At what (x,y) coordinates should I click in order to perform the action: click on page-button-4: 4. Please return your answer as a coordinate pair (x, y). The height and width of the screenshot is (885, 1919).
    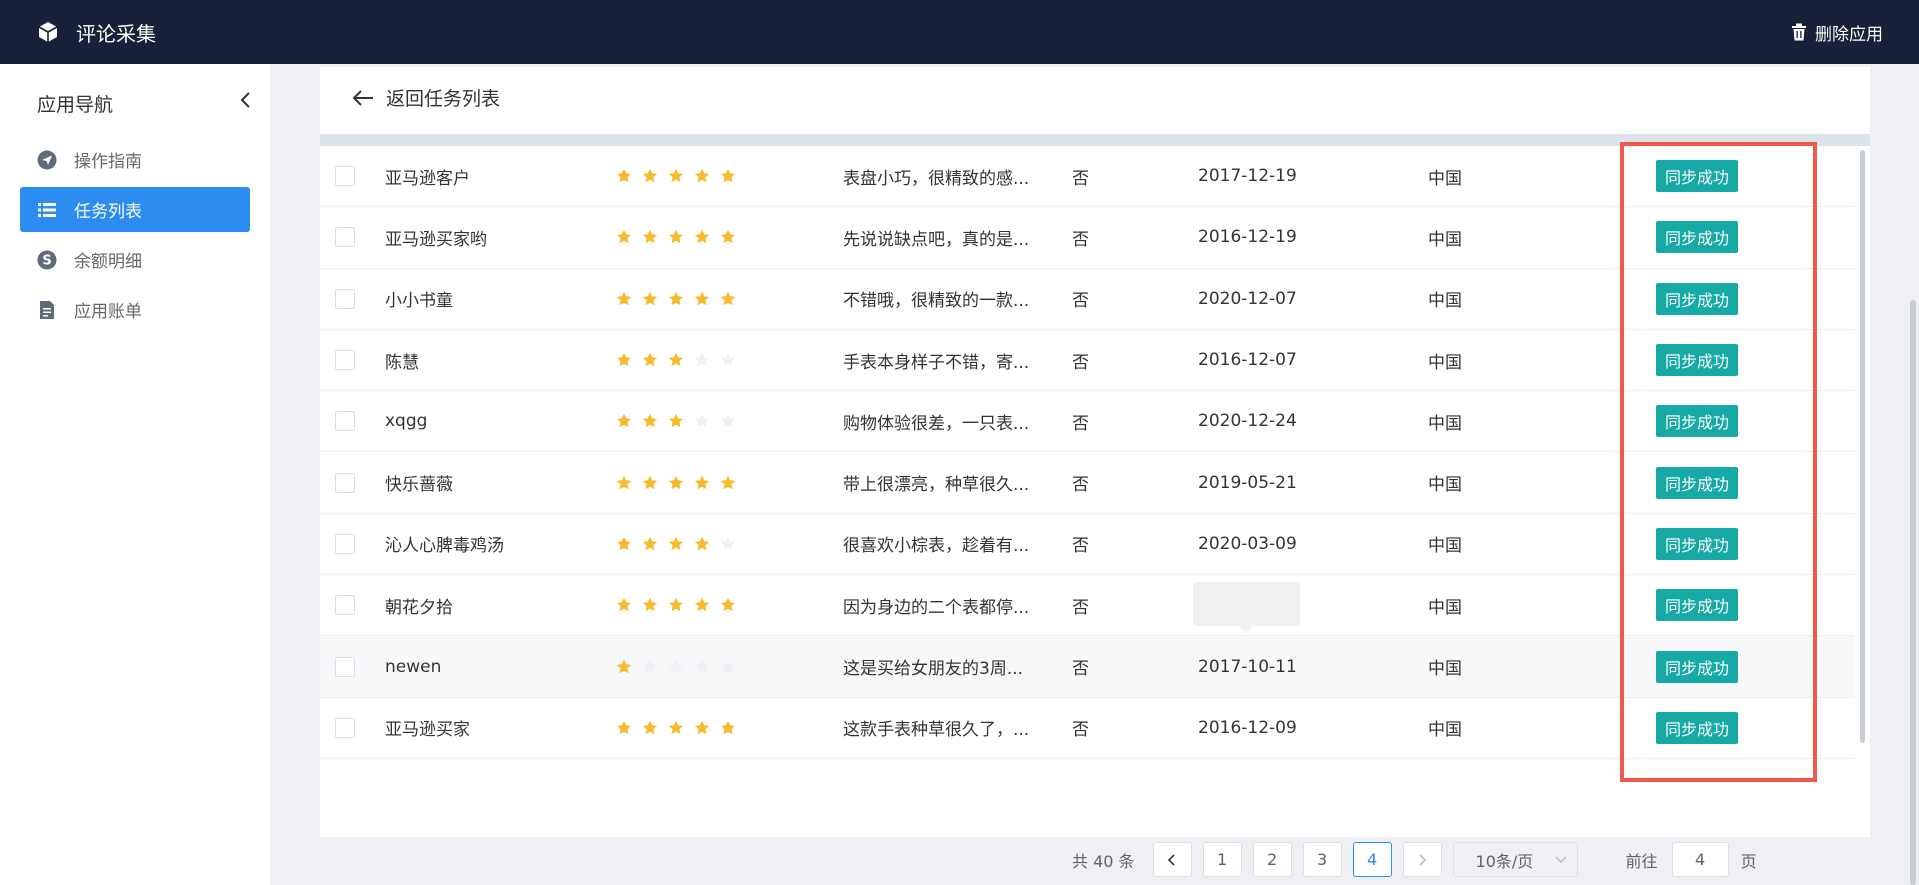
    Looking at the image, I should click on (1372, 859).